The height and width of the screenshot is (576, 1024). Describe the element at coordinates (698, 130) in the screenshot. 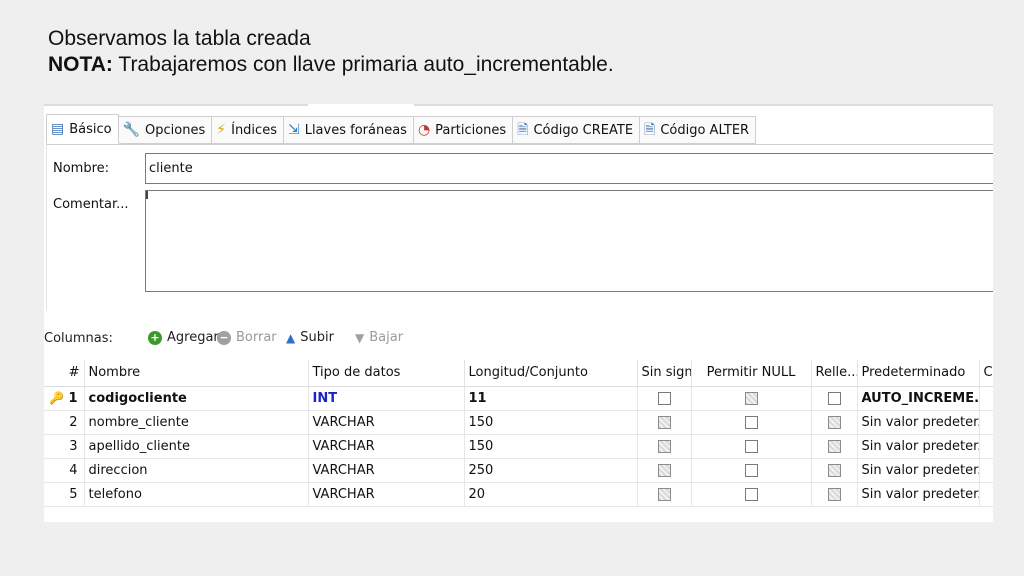

I see `tab-codigo-alter: 🗎 Código ALTER` at that location.